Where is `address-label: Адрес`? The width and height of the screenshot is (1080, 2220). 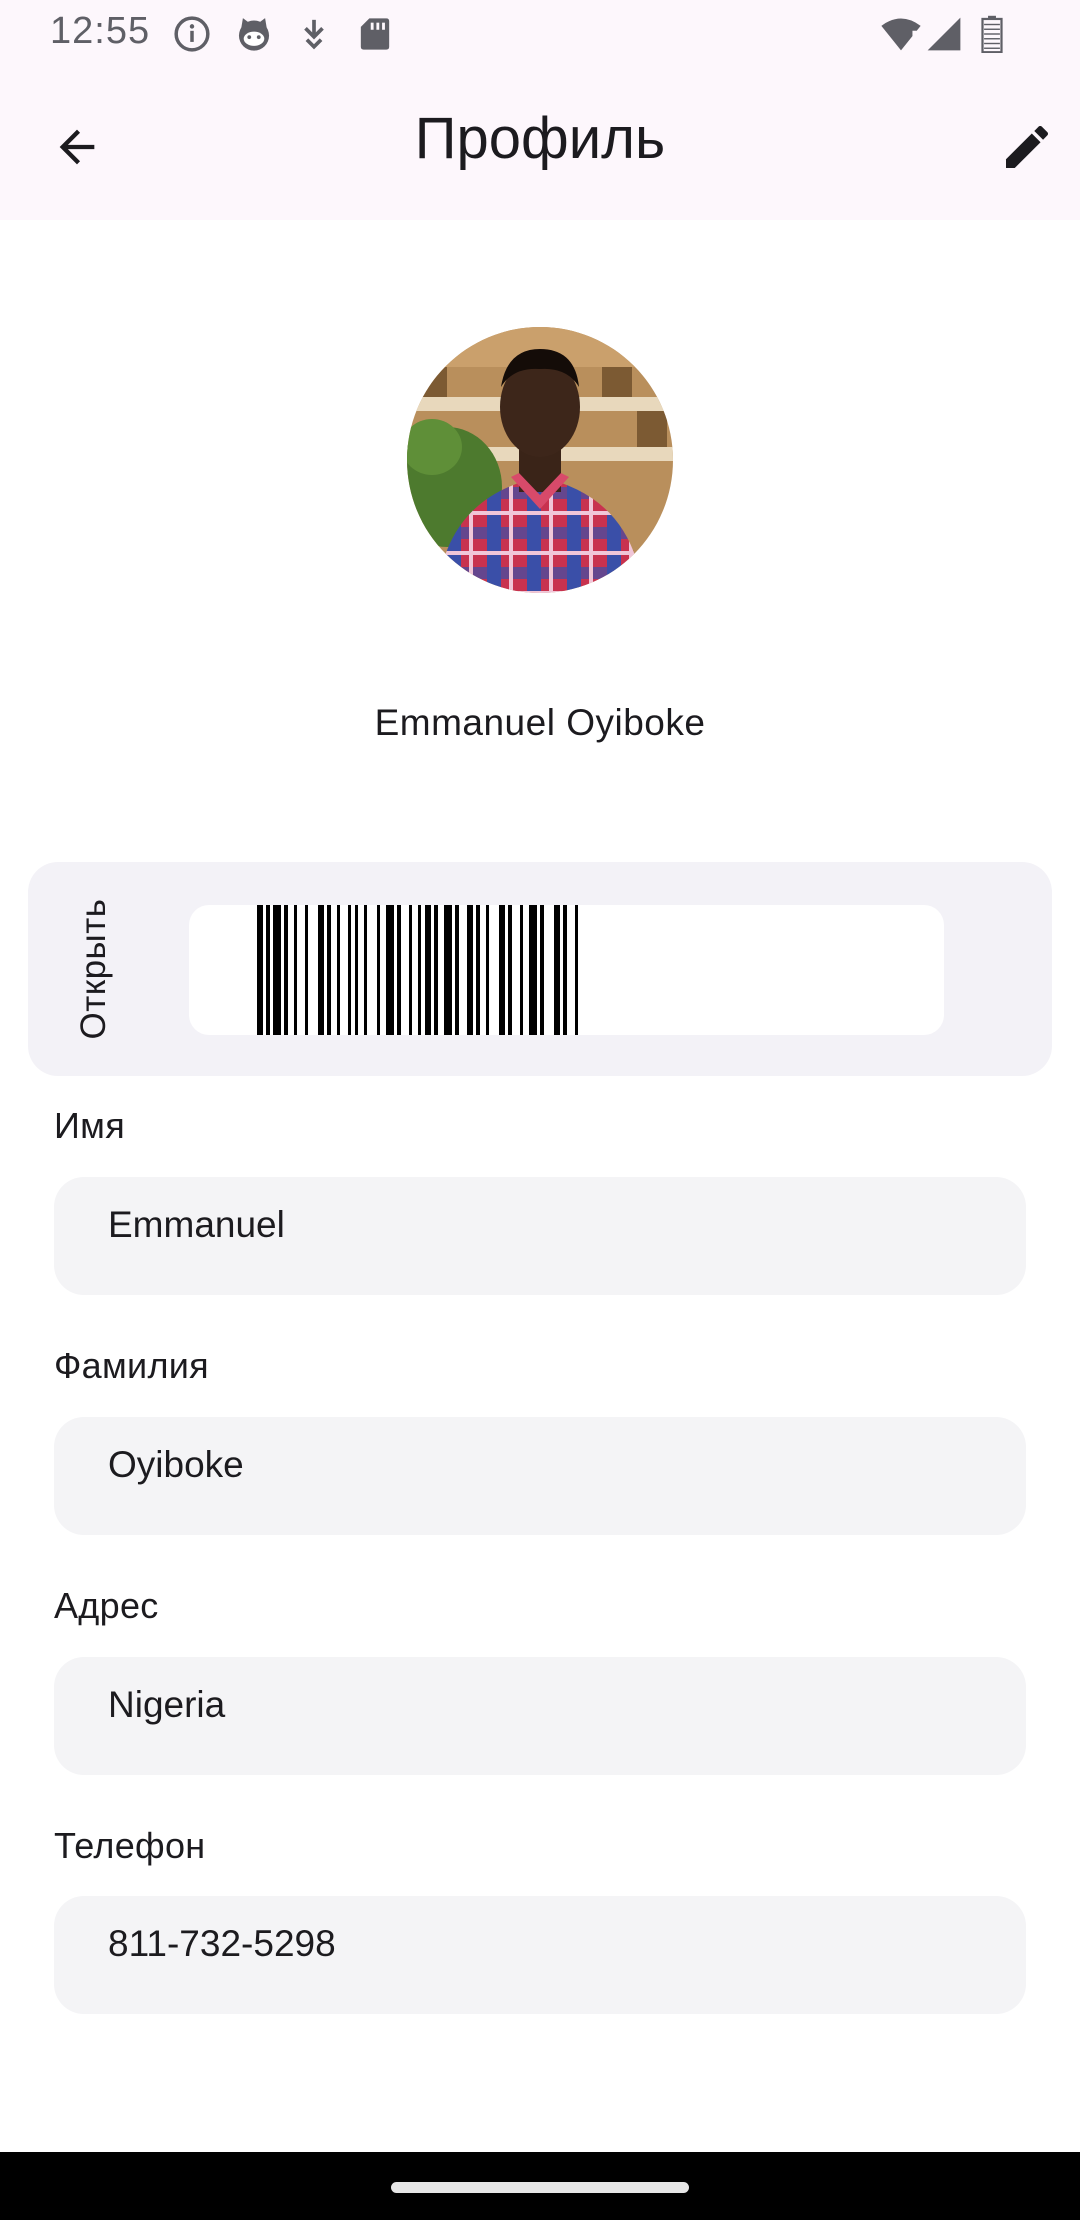 address-label: Адрес is located at coordinates (106, 1605).